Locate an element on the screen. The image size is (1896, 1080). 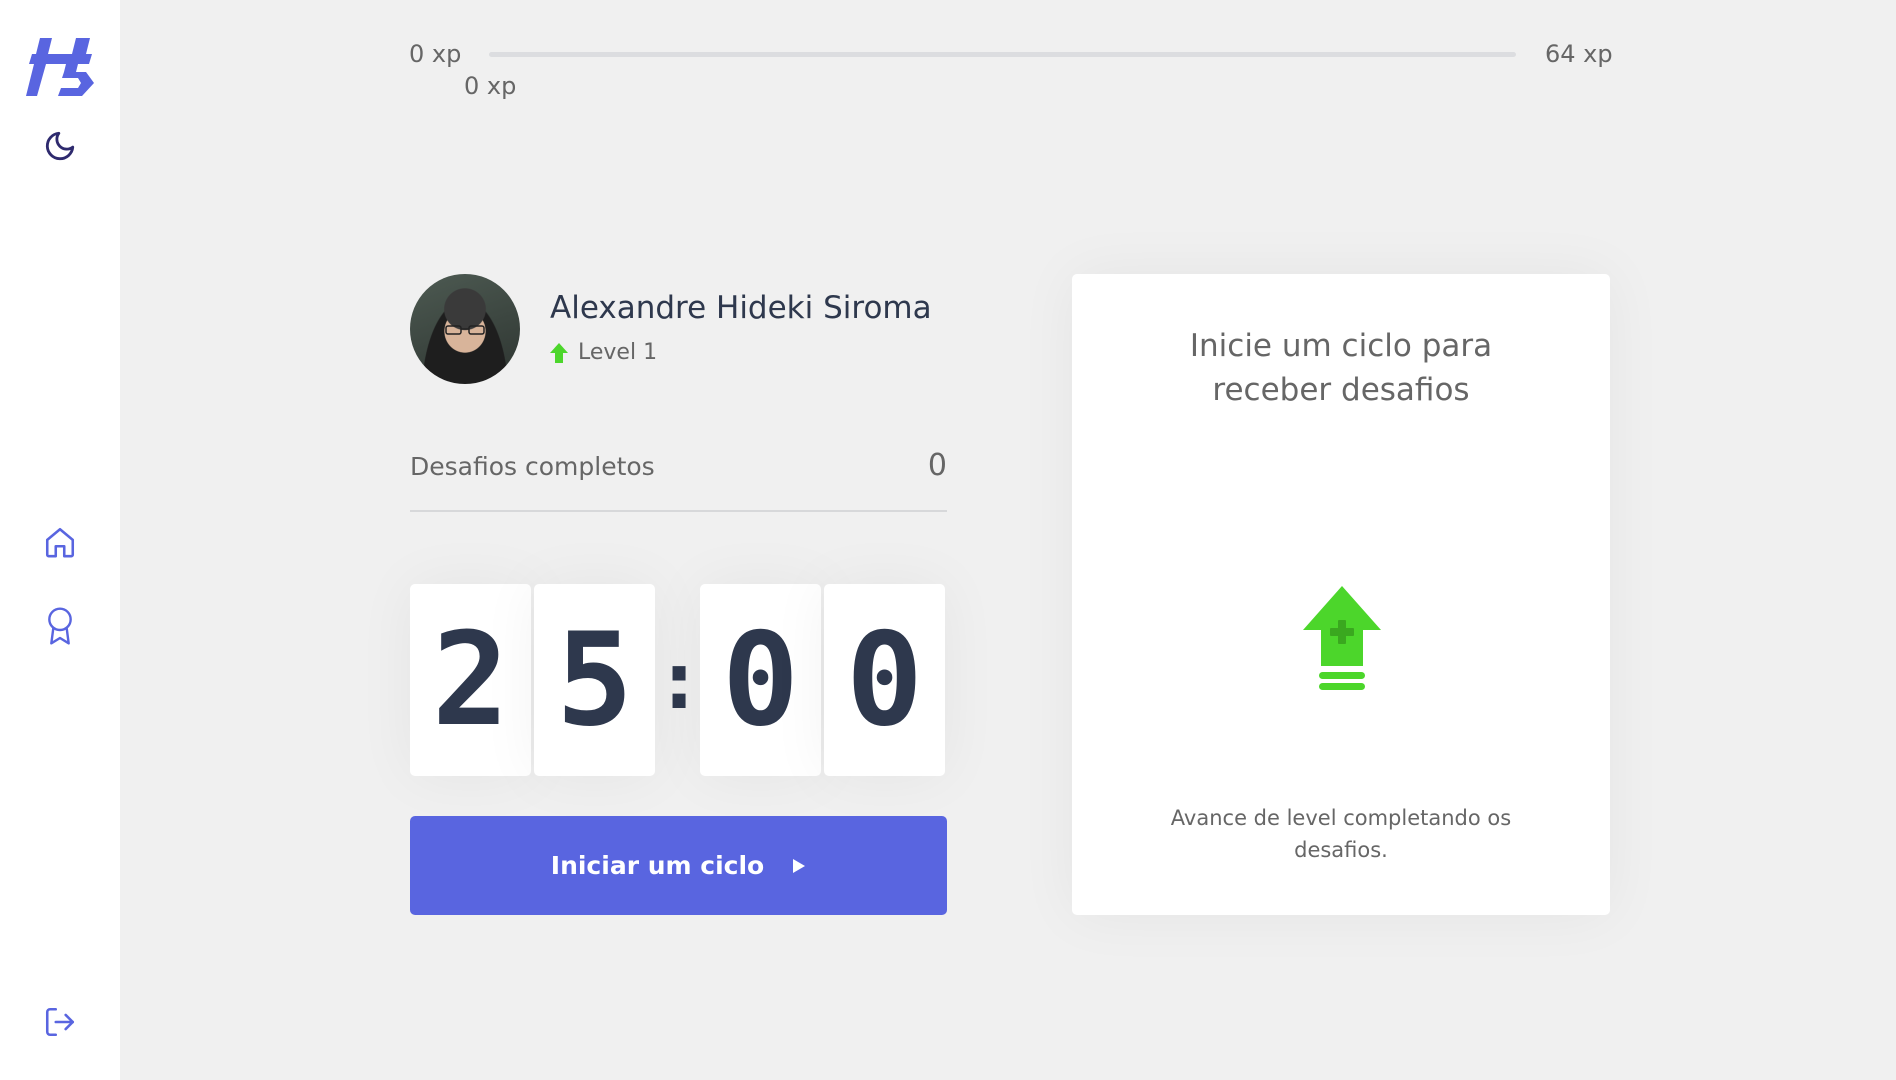
moon-icon is located at coordinates (60, 146).